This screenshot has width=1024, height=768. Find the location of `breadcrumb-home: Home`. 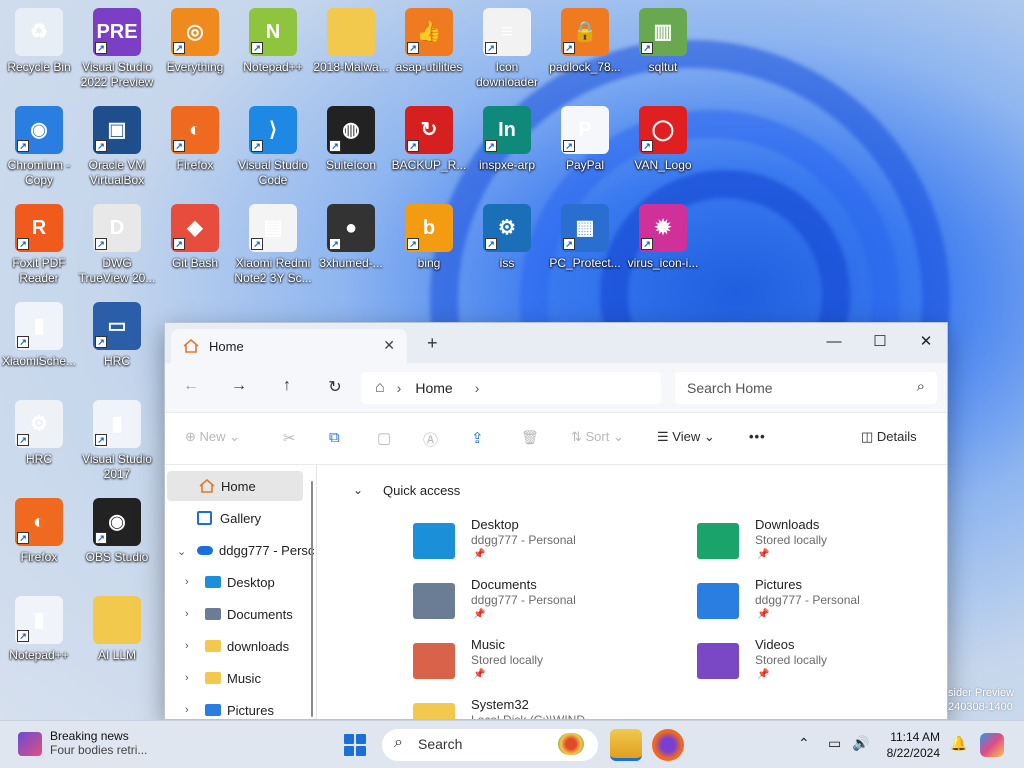

breadcrumb-home: Home is located at coordinates (433, 388).